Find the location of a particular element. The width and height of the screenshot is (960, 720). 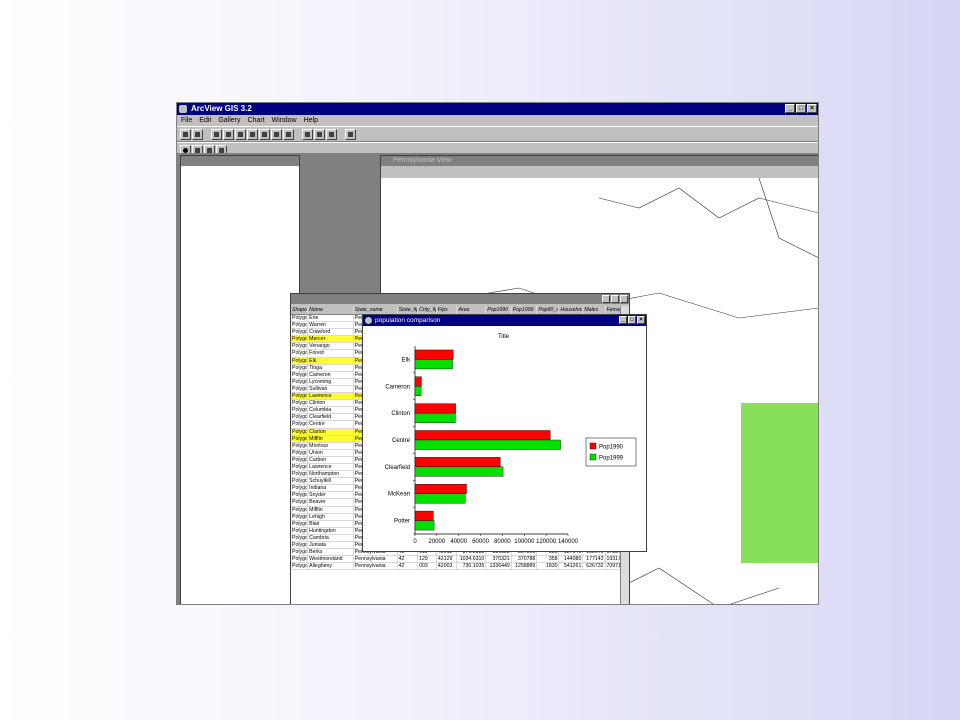

menu-file: File is located at coordinates (186, 120).